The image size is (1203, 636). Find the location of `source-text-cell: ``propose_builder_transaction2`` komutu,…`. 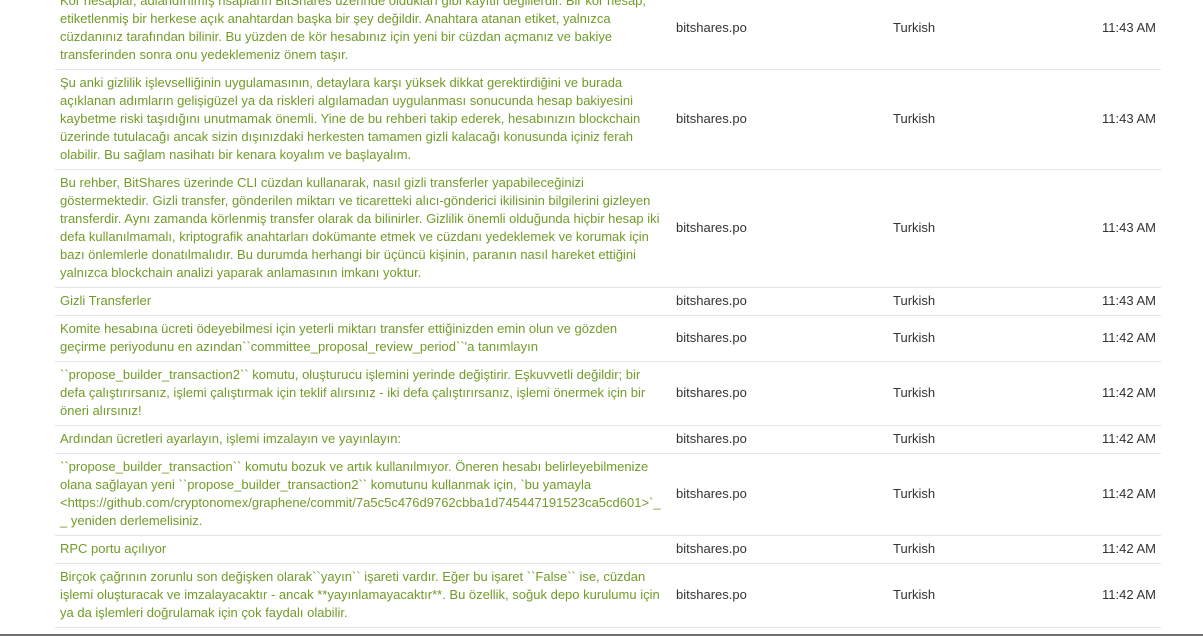

source-text-cell: ``propose_builder_transaction2`` komutu,… is located at coordinates (363, 394).